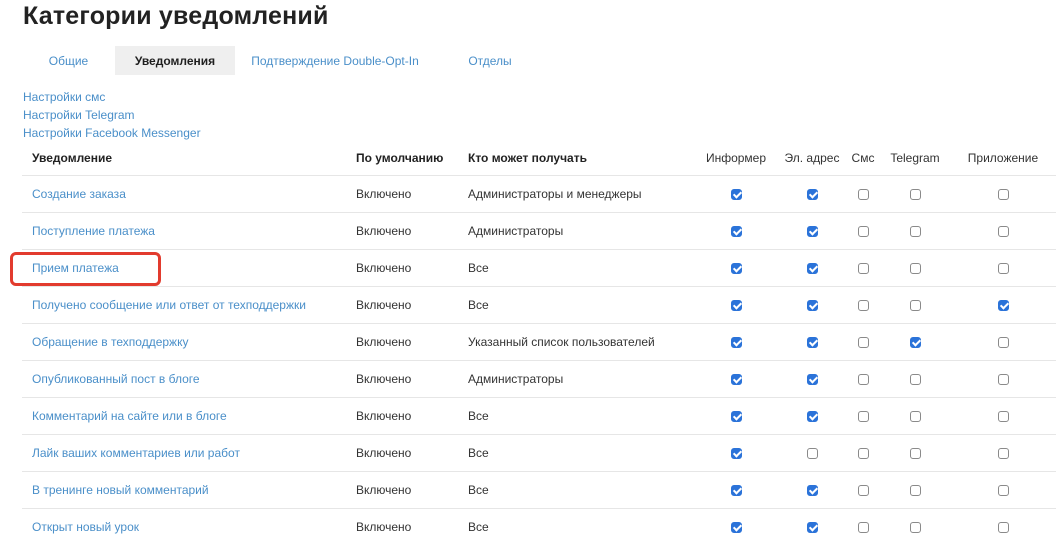  What do you see at coordinates (175, 60) in the screenshot?
I see `tab-notifications: Уведомления` at bounding box center [175, 60].